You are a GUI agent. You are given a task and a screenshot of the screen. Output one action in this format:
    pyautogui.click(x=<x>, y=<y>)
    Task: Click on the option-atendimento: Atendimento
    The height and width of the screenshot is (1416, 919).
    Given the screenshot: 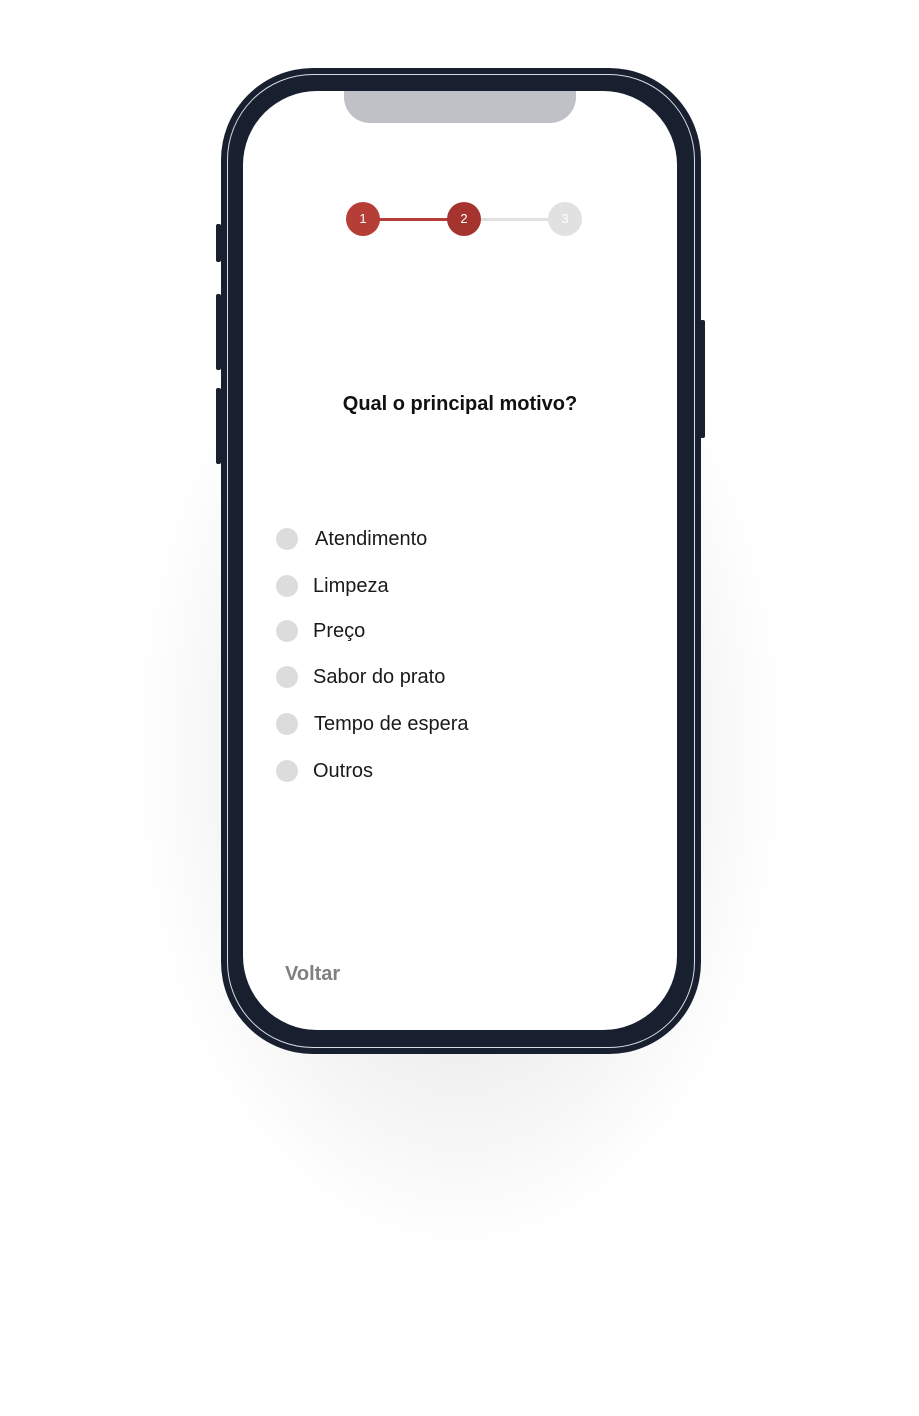 What is the action you would take?
    pyautogui.click(x=351, y=539)
    